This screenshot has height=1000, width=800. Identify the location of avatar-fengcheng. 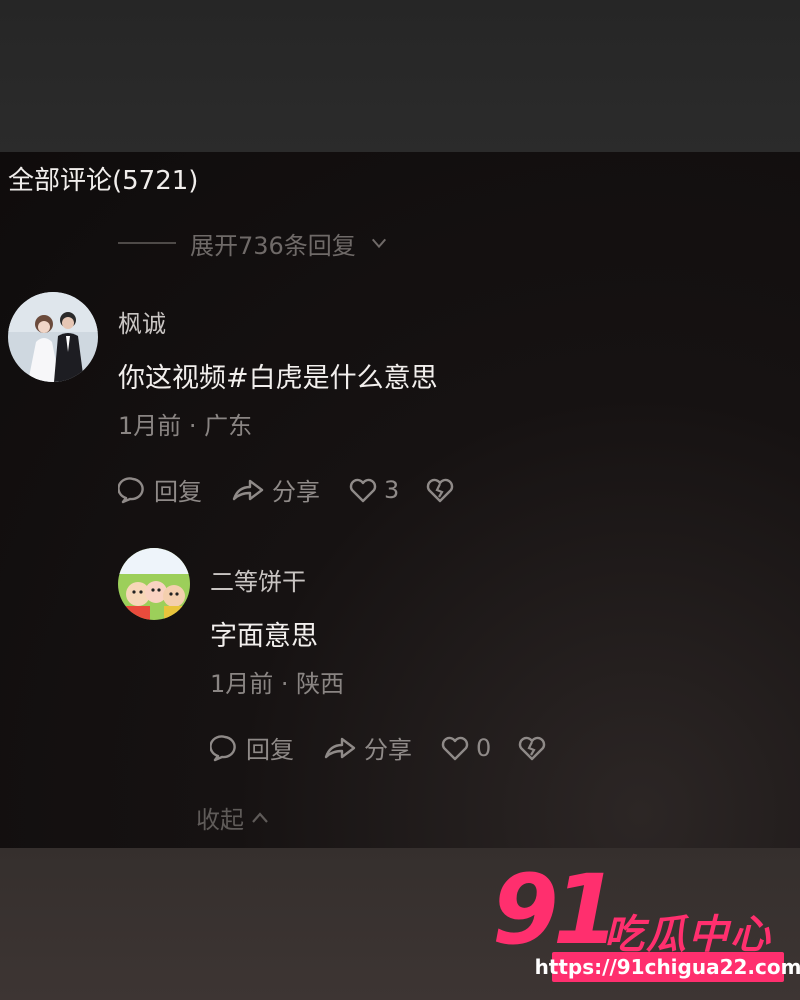
(53, 337).